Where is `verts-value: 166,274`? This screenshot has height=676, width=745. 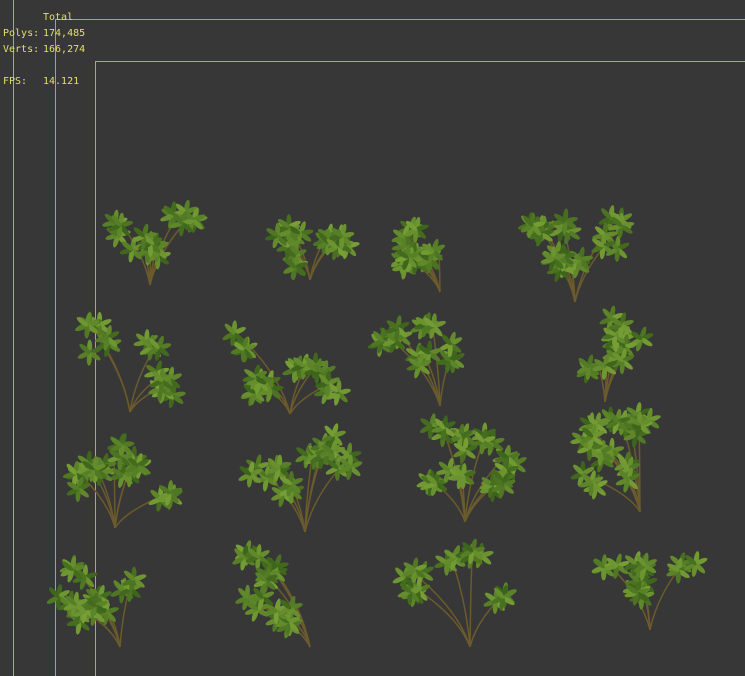
verts-value: 166,274 is located at coordinates (64, 49).